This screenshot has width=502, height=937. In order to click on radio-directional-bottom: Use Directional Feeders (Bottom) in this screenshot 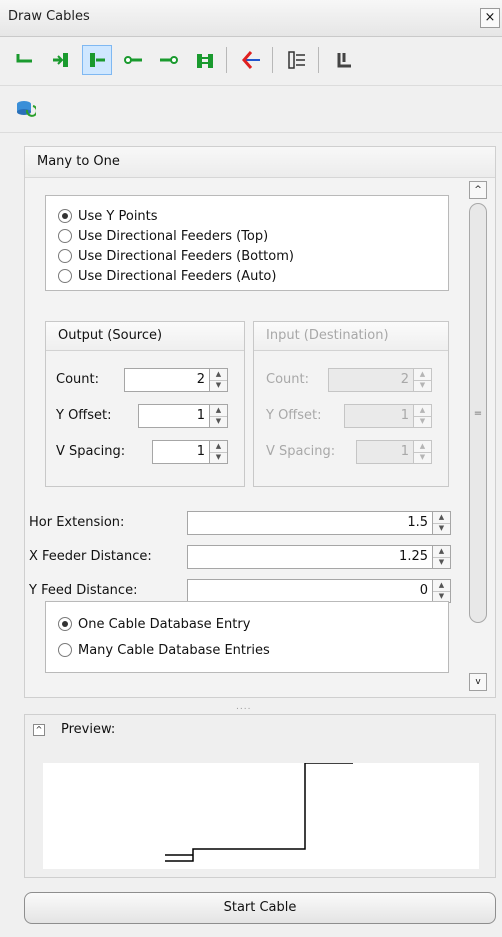, I will do `click(176, 256)`.